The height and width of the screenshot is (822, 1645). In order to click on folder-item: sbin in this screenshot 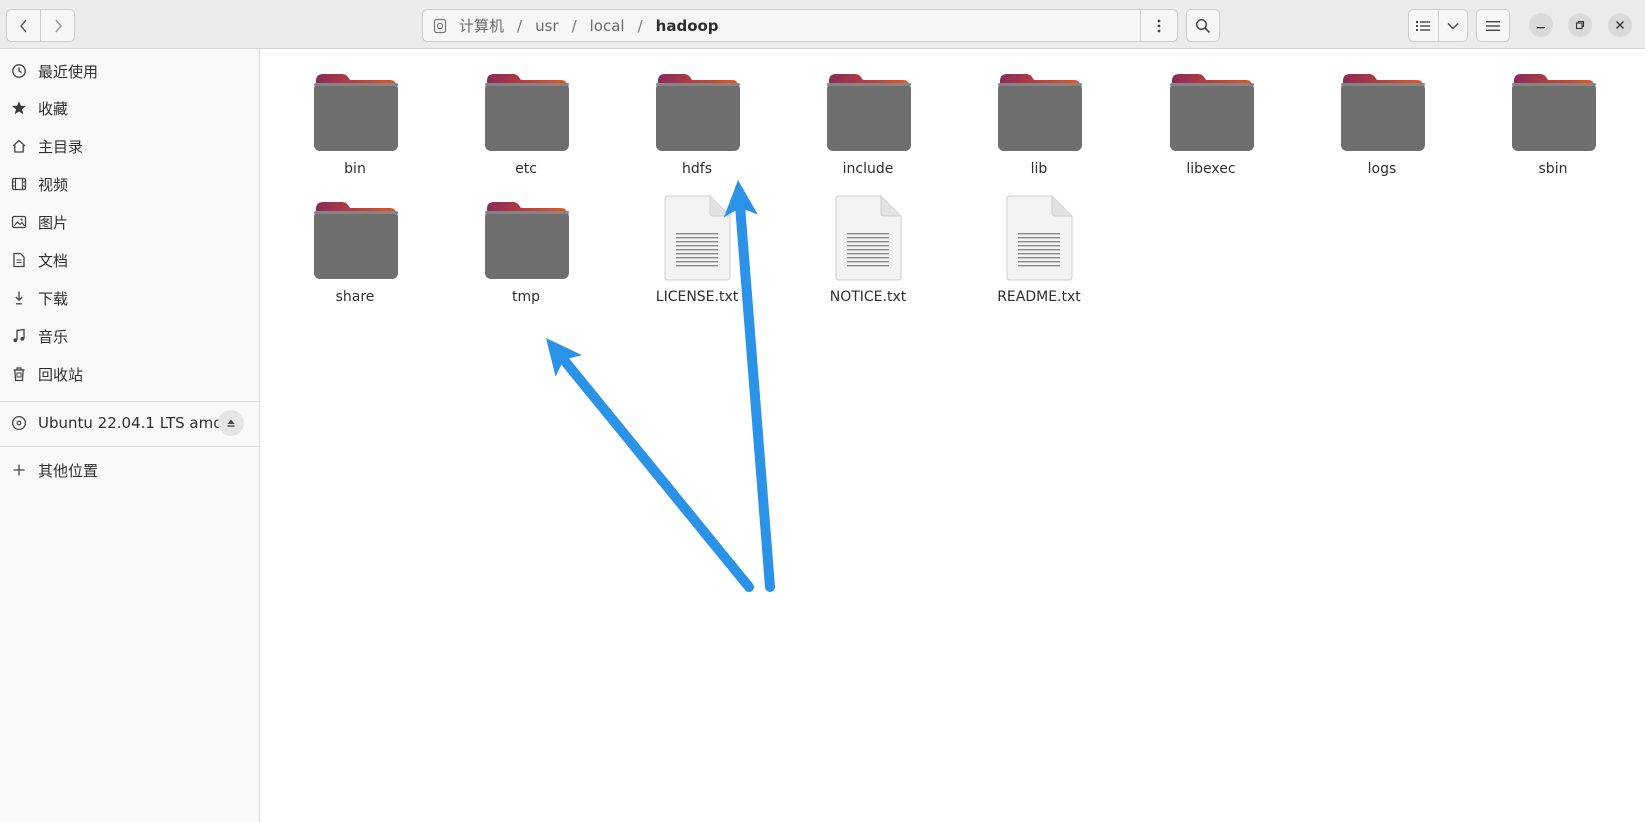, I will do `click(1553, 129)`.